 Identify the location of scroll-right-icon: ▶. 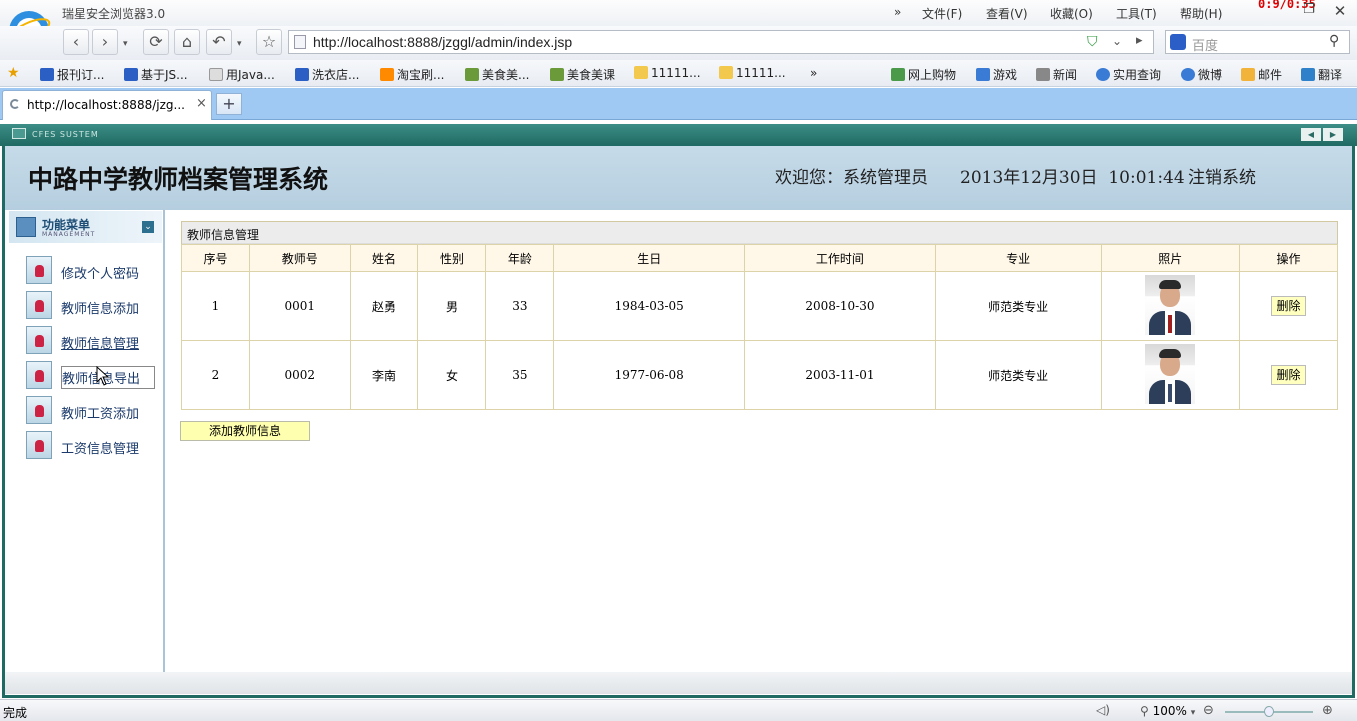
(1333, 134).